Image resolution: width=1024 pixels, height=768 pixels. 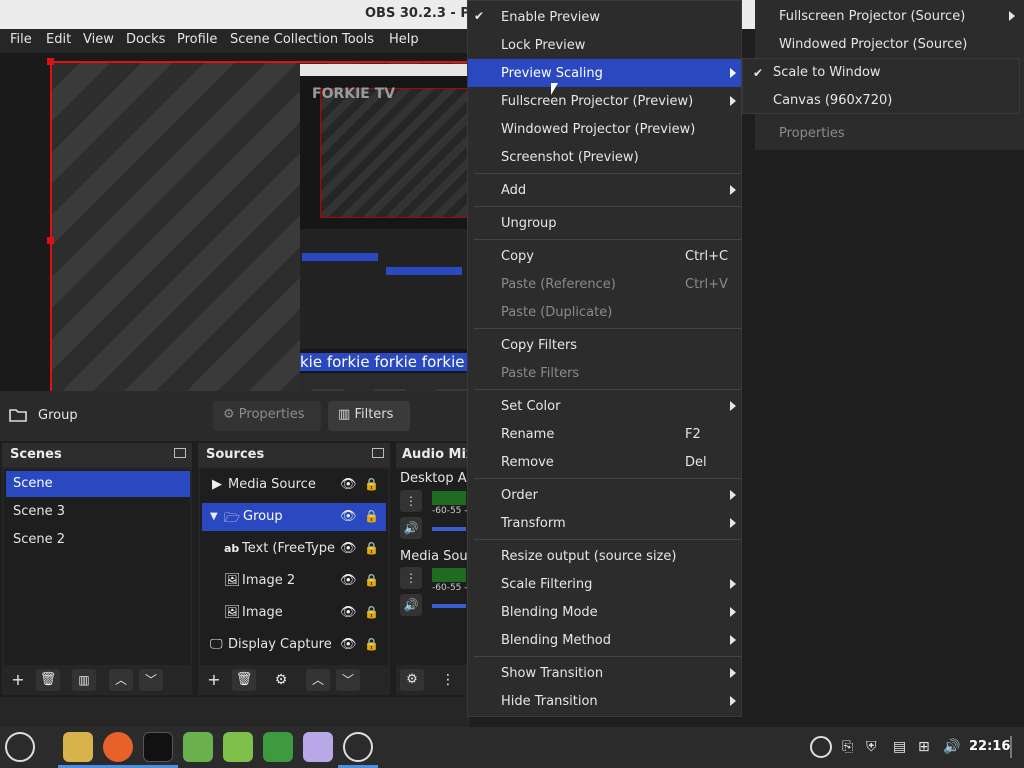 I want to click on scene-filters-button: ▥, so click(x=84, y=680).